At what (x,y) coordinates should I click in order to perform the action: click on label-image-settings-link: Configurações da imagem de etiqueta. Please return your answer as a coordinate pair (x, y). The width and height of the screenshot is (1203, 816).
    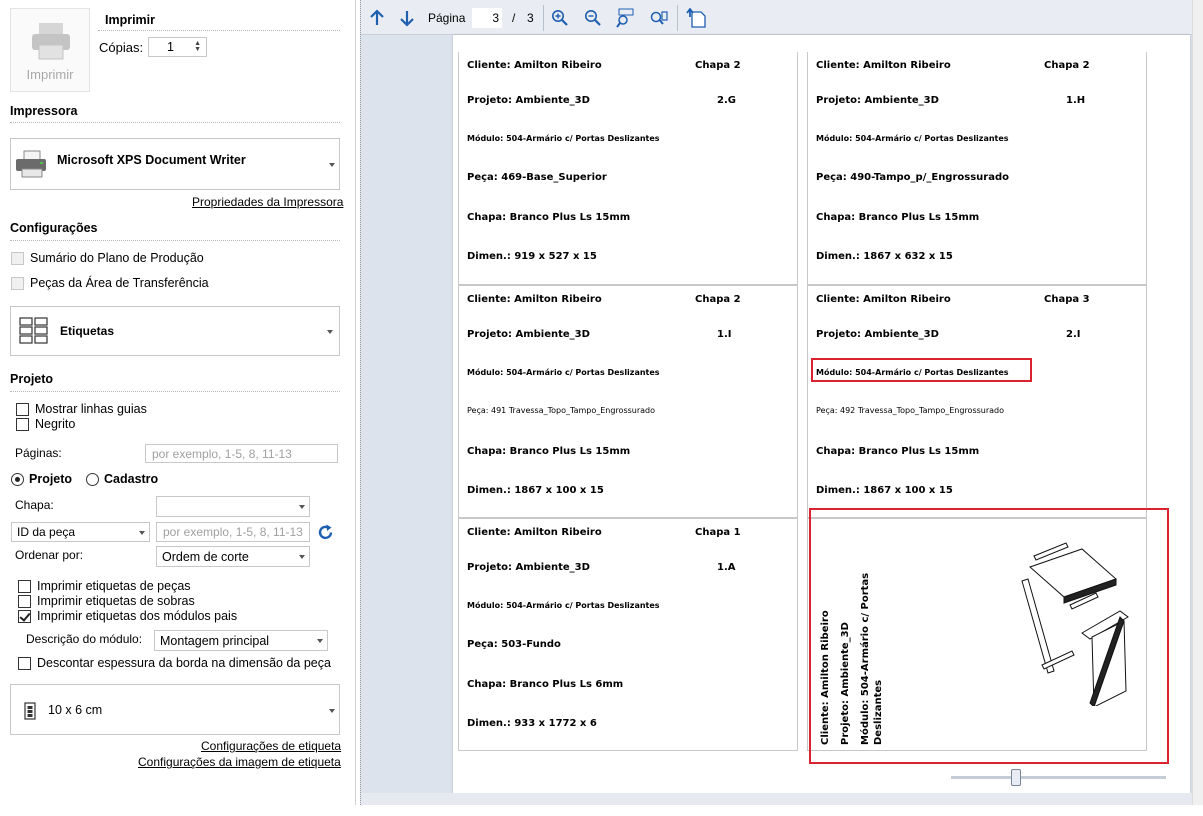
    Looking at the image, I should click on (239, 762).